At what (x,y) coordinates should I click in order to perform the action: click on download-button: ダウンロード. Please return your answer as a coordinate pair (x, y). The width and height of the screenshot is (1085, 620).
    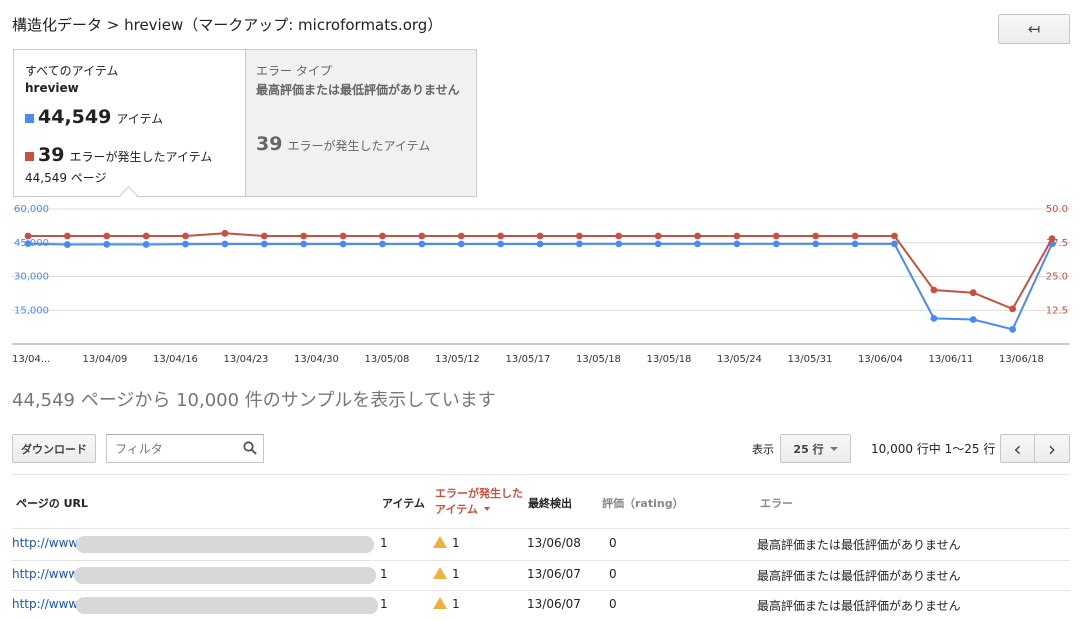
    Looking at the image, I should click on (54, 448).